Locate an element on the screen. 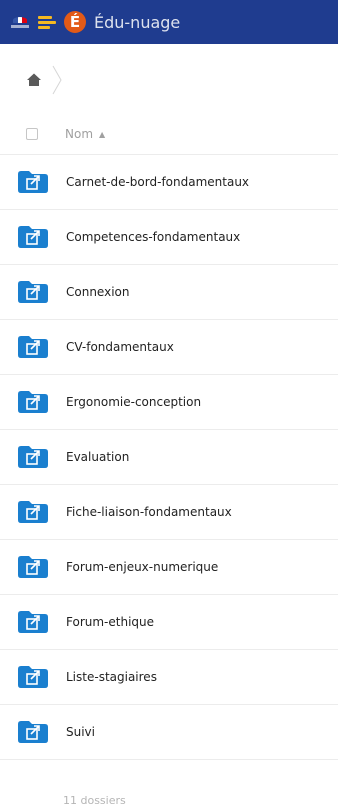 Image resolution: width=338 pixels, height=810 pixels. name-column-header: Nom is located at coordinates (79, 134).